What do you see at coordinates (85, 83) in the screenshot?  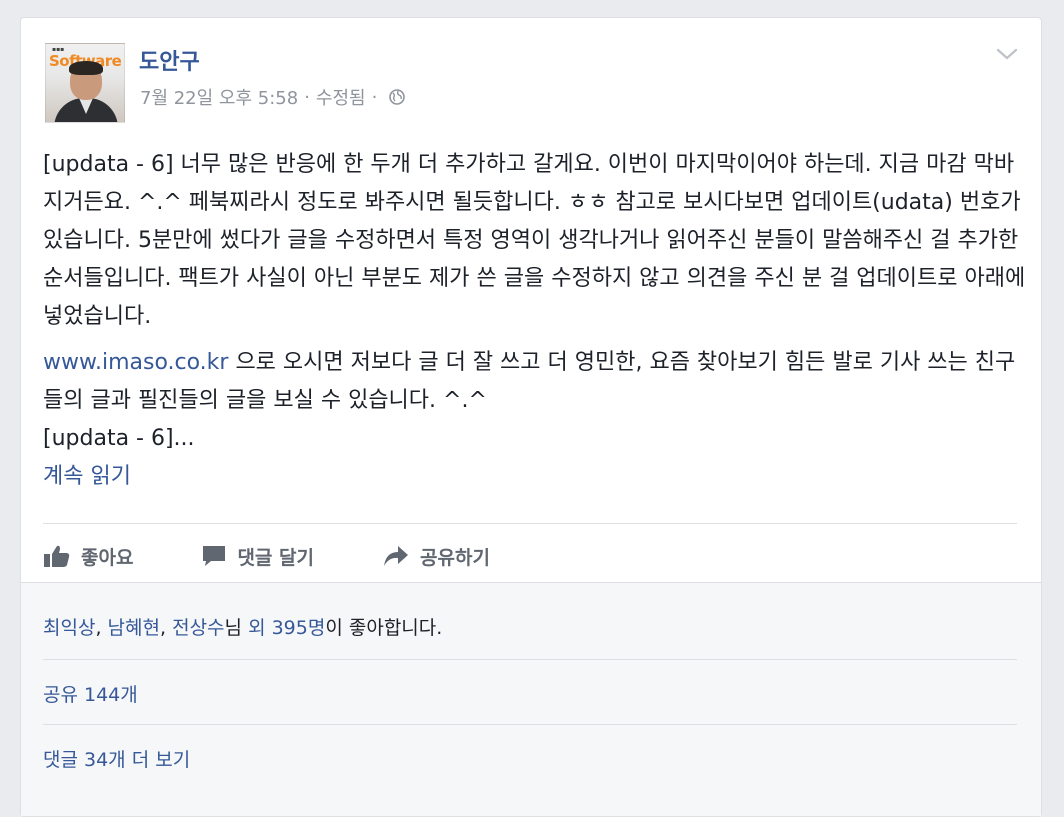 I see `avatar: ▪▪▪ Software` at bounding box center [85, 83].